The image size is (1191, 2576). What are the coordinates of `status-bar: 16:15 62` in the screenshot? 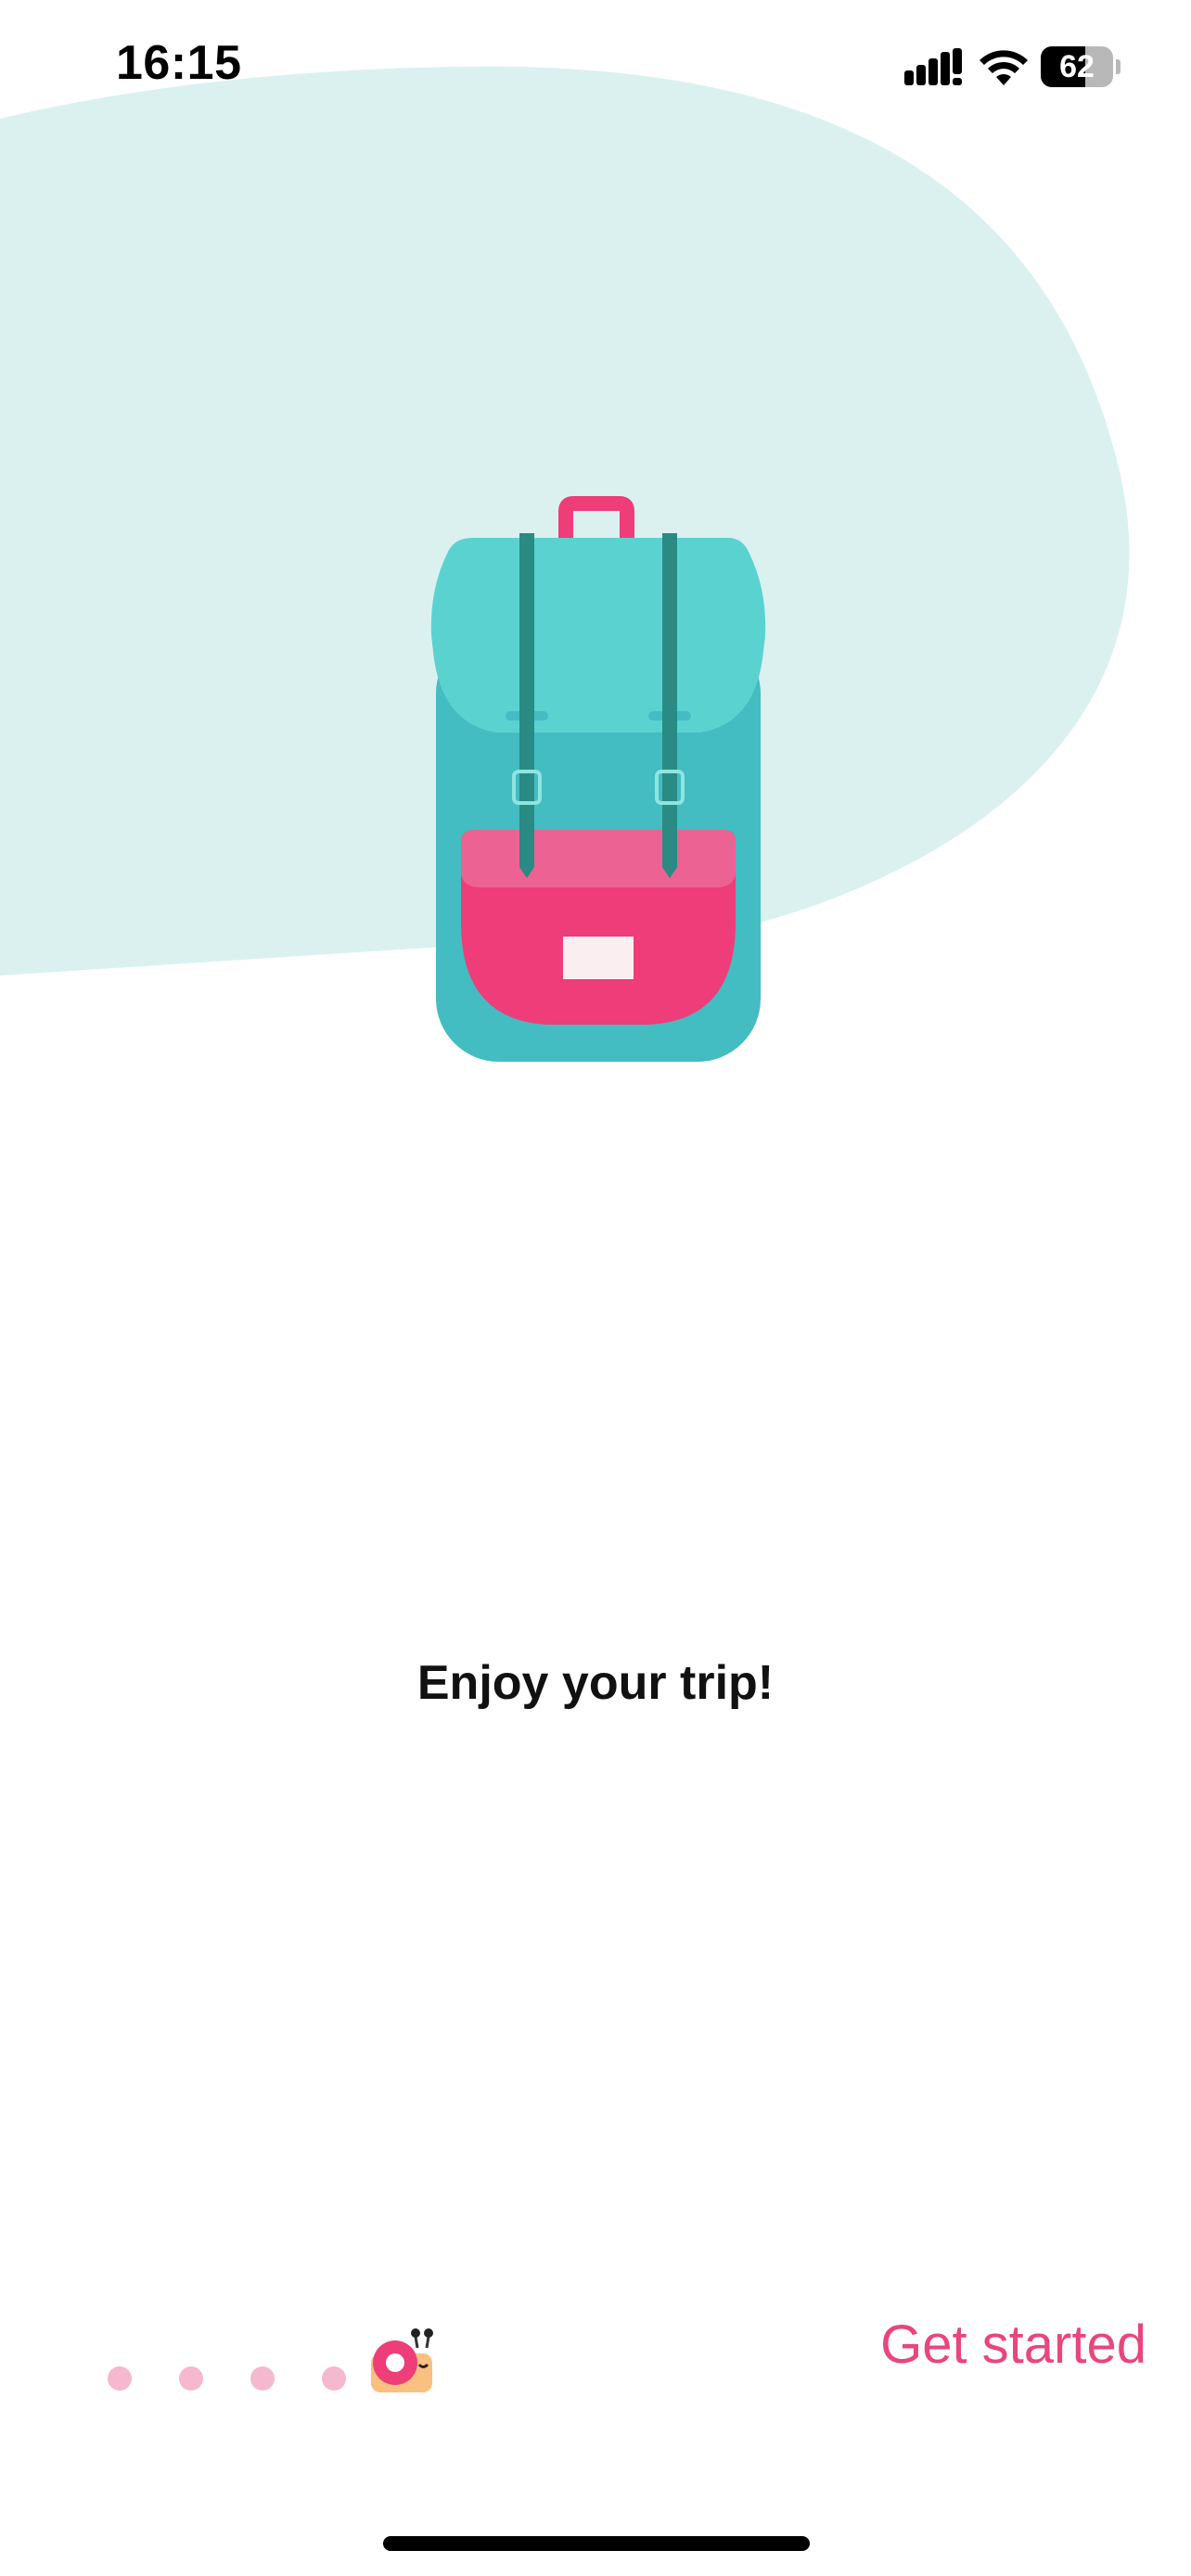 It's located at (595, 69).